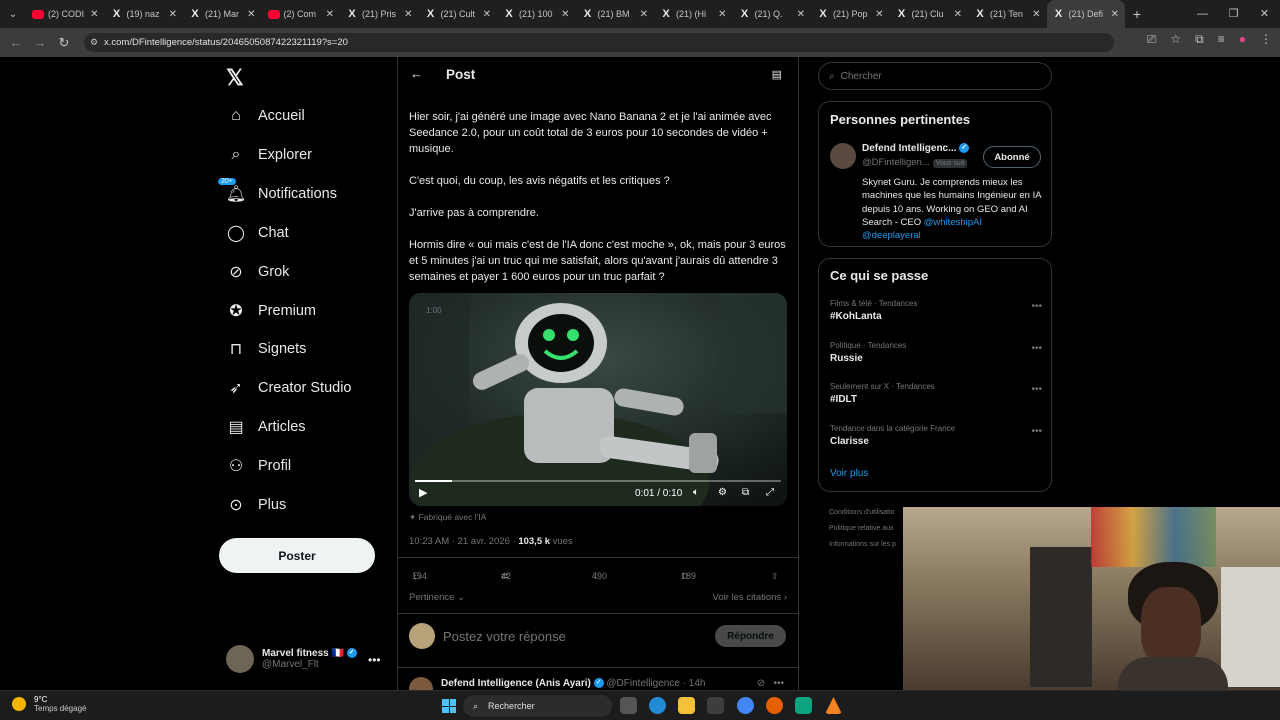 Image resolution: width=1280 pixels, height=720 pixels. What do you see at coordinates (916, 148) in the screenshot?
I see `person-name: Defend Intelligenc... ✓` at bounding box center [916, 148].